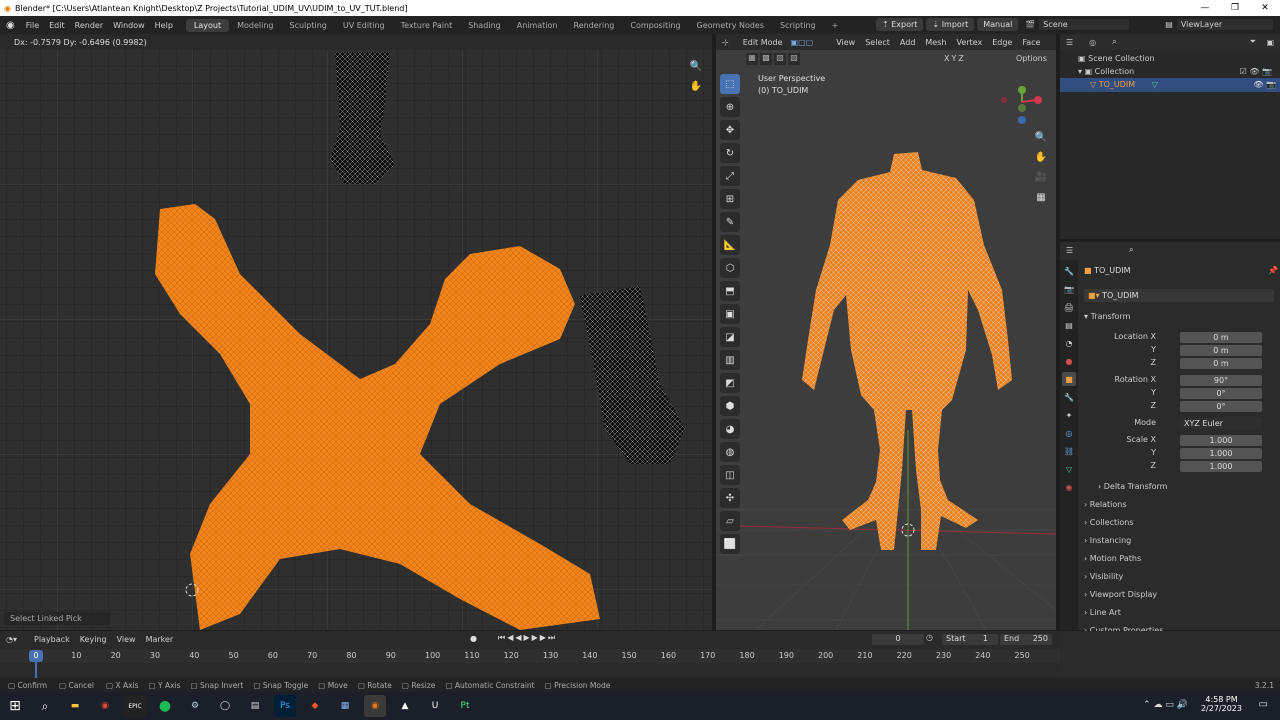  I want to click on select-mode-icons: ▣▢▢, so click(802, 42).